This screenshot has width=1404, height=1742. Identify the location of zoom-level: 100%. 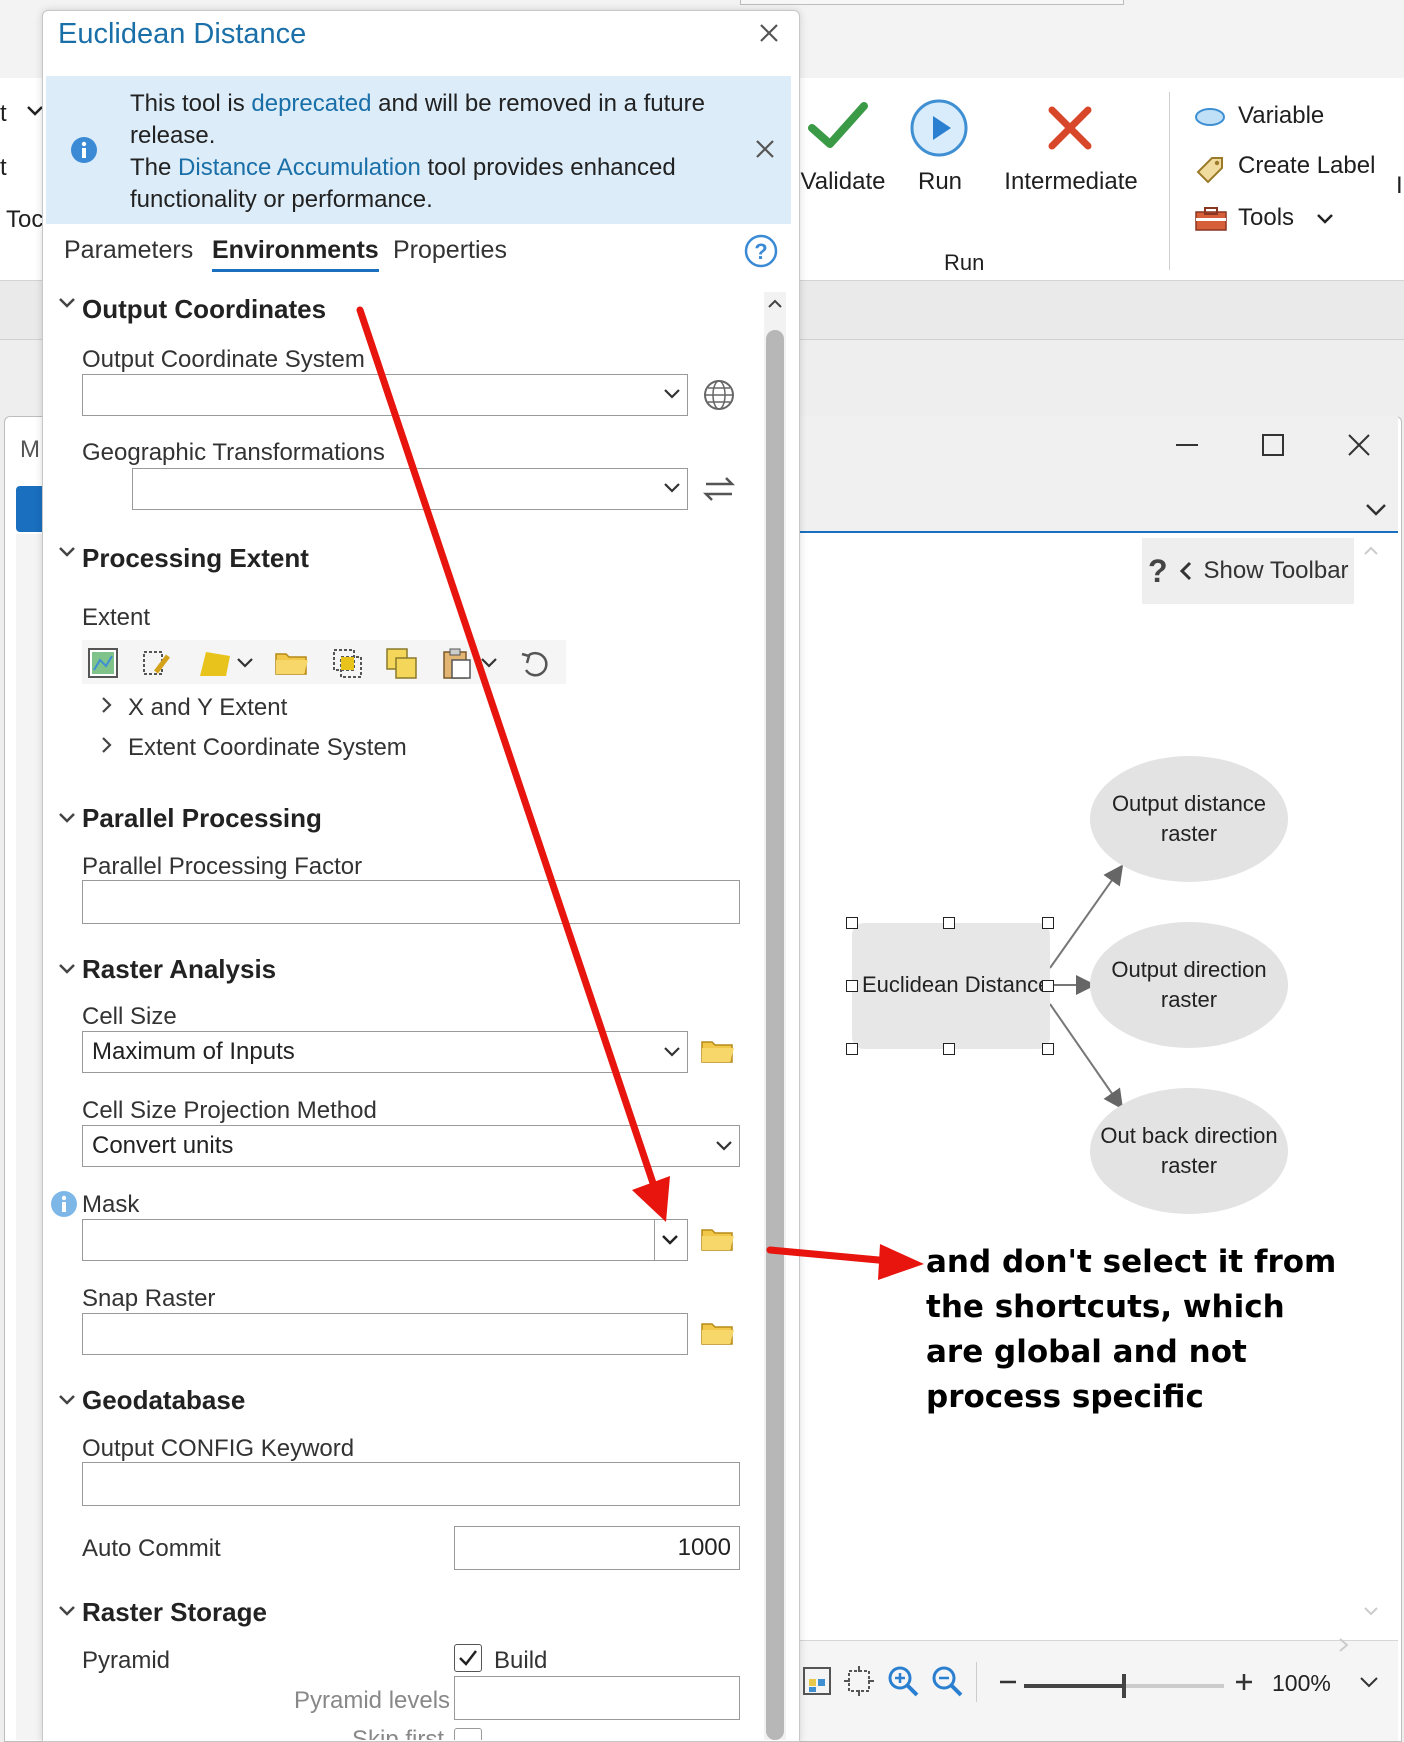
(1301, 1683).